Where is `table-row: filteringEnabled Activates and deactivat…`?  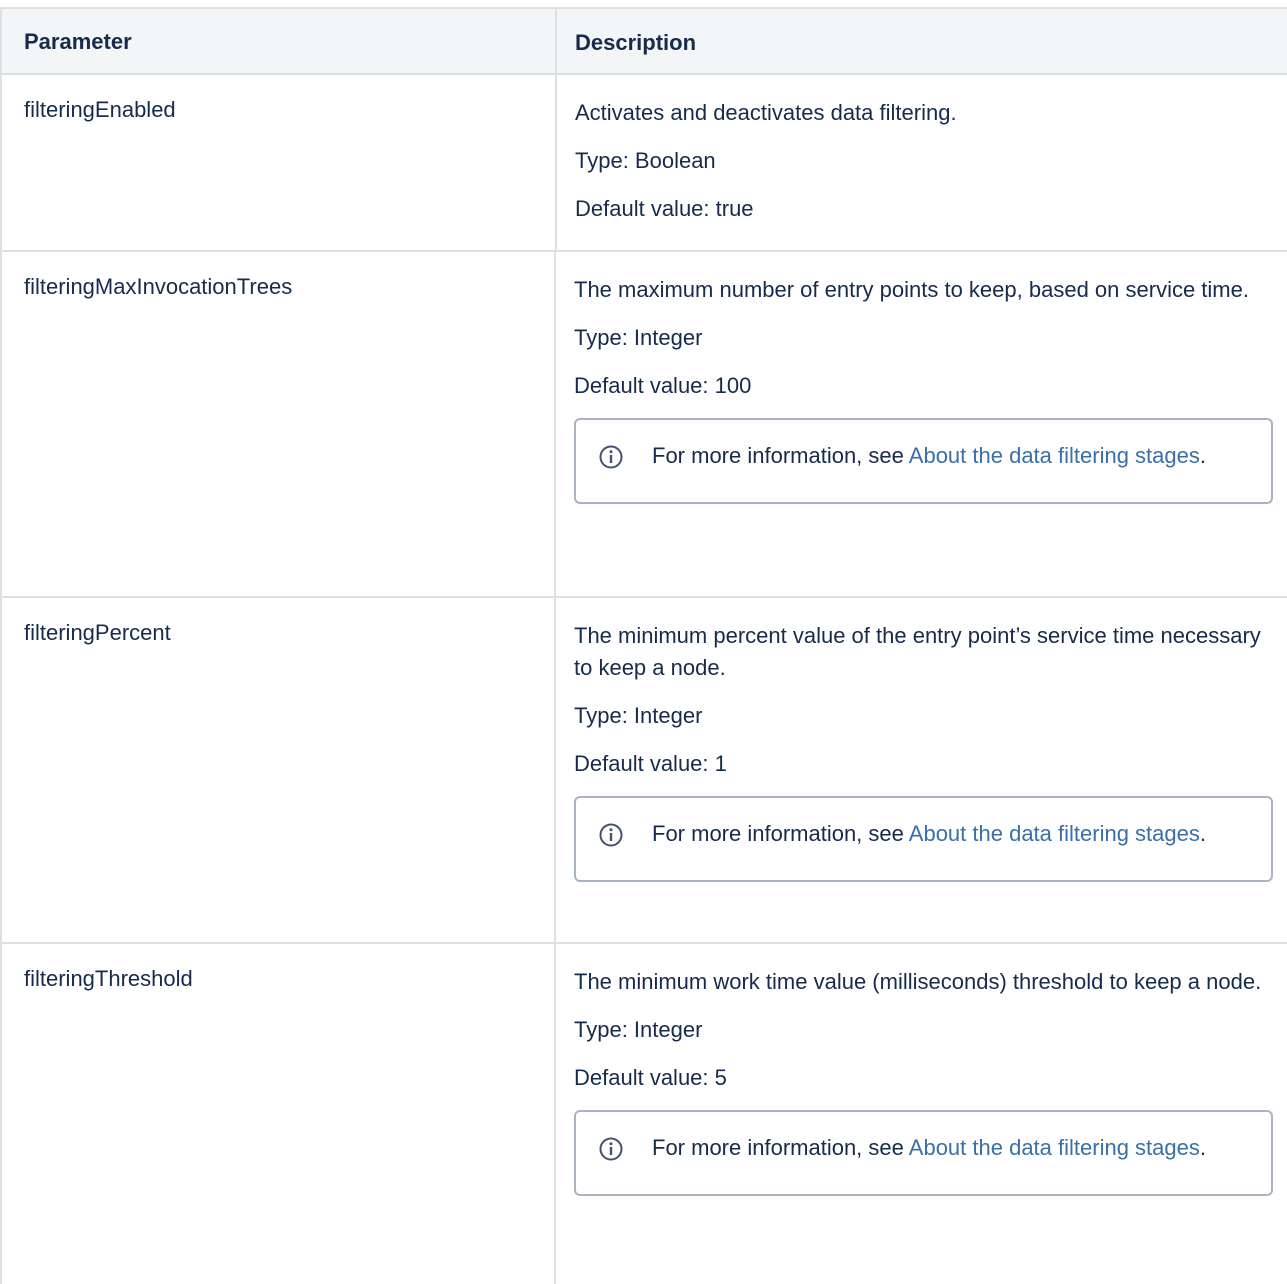 table-row: filteringEnabled Activates and deactivat… is located at coordinates (644, 163).